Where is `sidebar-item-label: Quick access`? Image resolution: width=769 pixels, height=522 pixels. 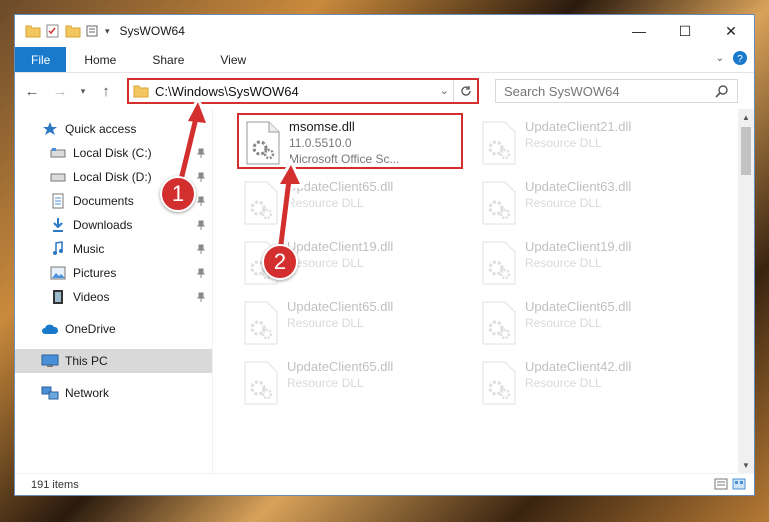 sidebar-item-label: Quick access is located at coordinates (101, 129).